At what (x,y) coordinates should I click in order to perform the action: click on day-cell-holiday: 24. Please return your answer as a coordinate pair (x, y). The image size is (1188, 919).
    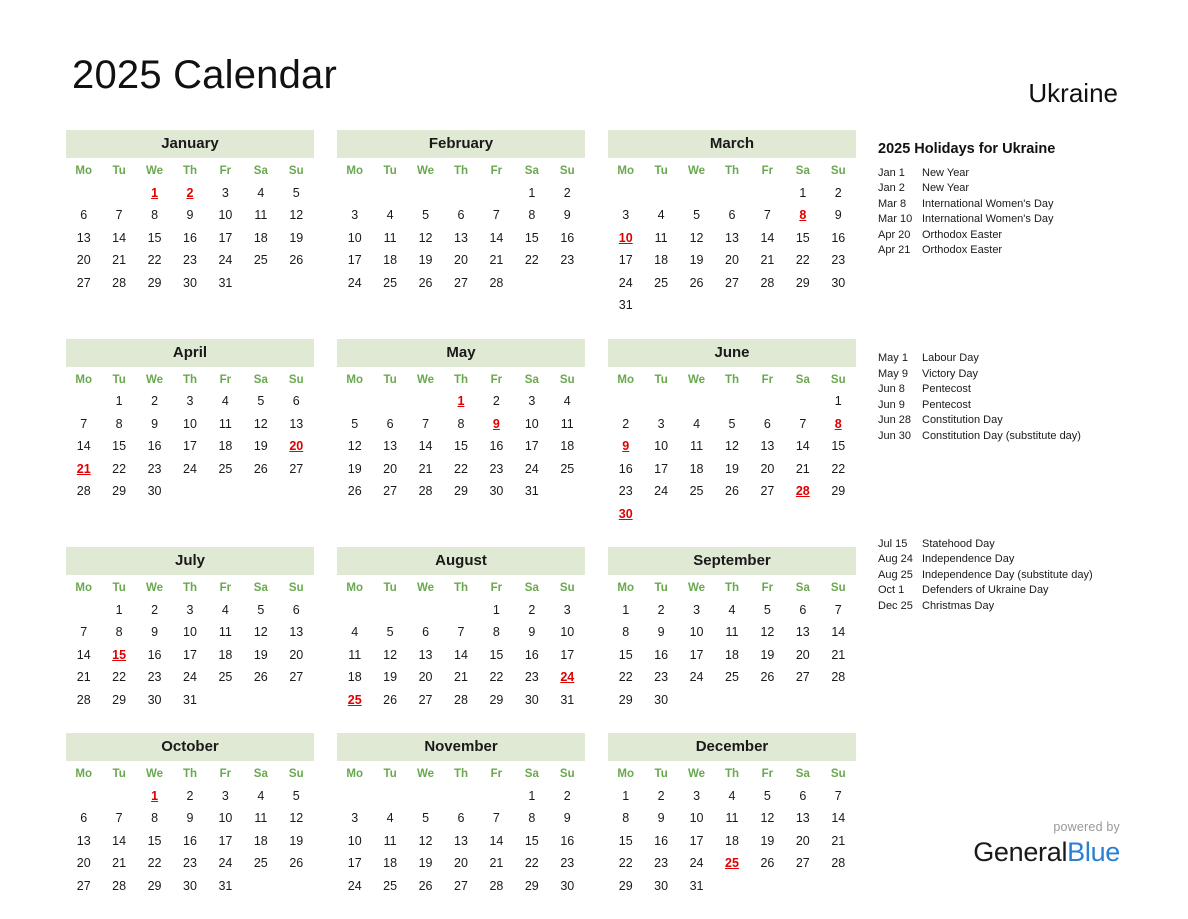
    Looking at the image, I should click on (567, 677).